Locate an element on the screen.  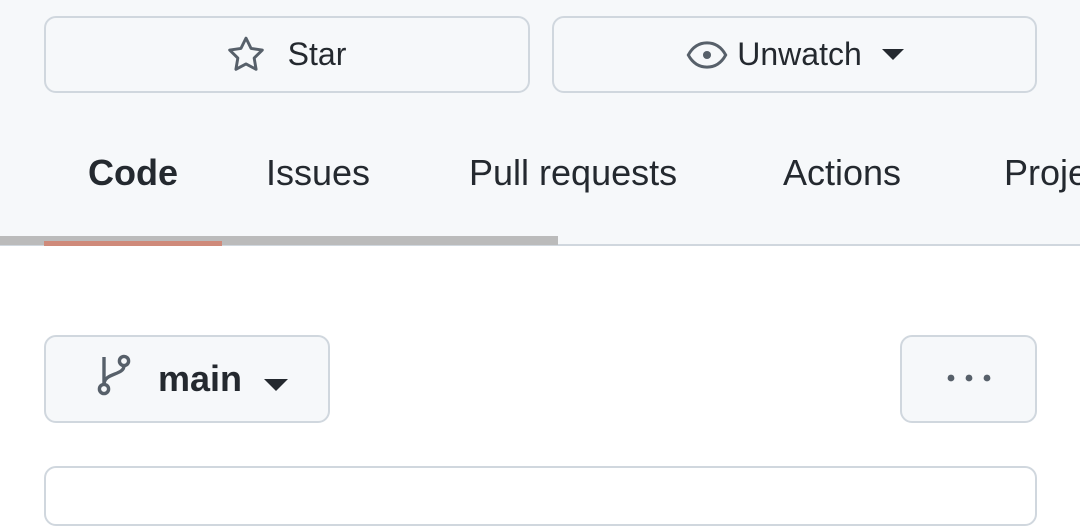
branch-selector-button: main is located at coordinates (187, 379).